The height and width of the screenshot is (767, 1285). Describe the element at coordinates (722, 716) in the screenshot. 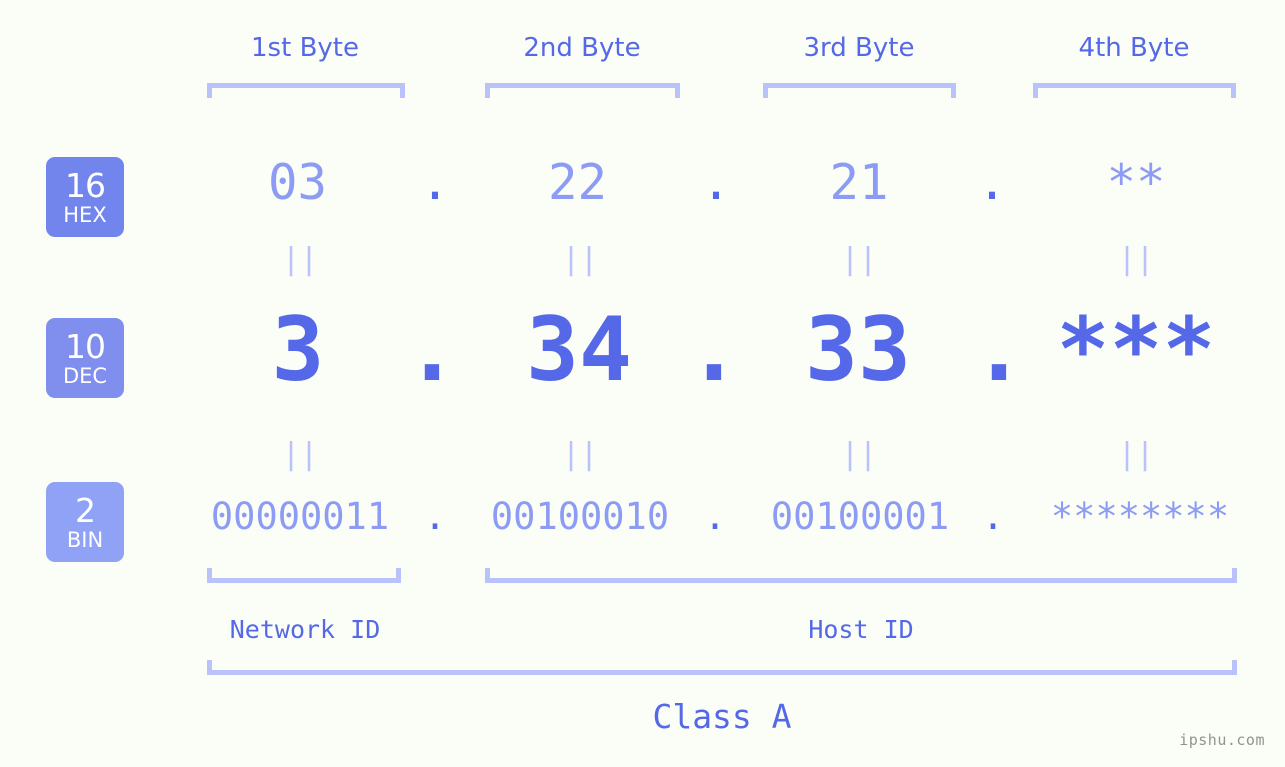

I see `class-label: Class A` at that location.